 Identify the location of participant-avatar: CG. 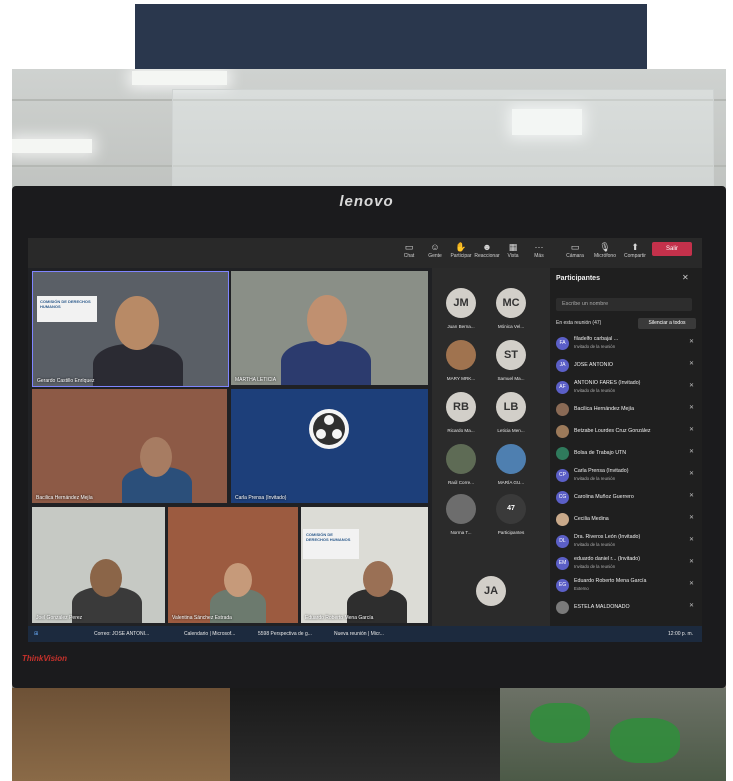
(562, 497).